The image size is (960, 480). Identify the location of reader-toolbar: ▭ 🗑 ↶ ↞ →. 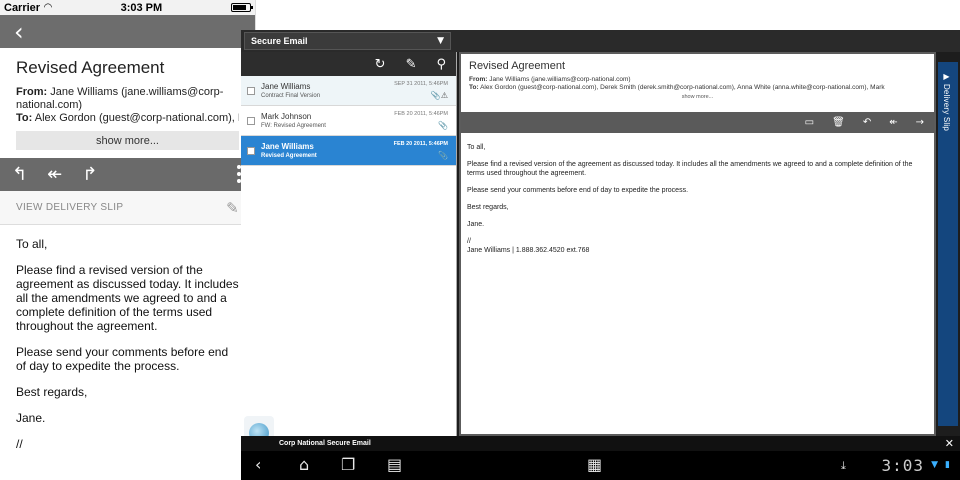
(697, 122).